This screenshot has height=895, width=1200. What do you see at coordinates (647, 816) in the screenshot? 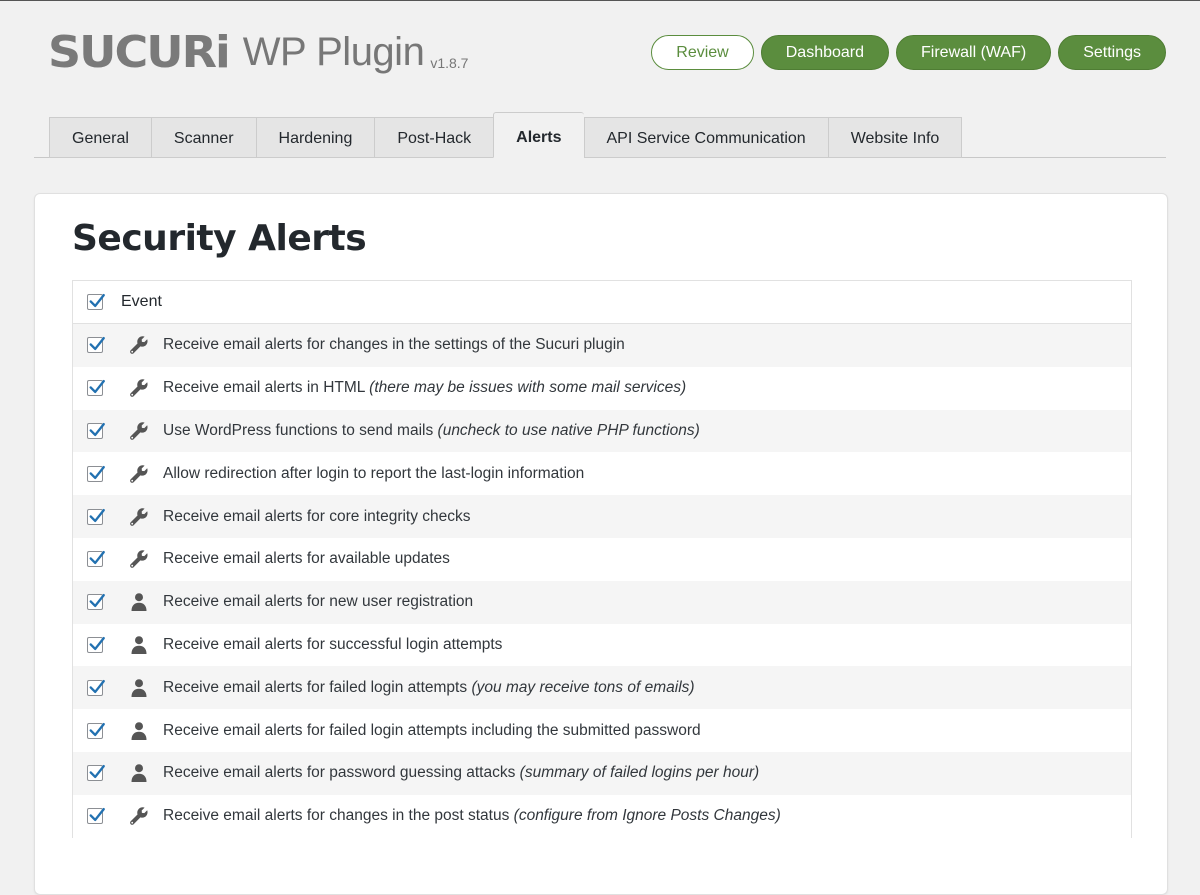
I see `alert-note: (configure from Ignore Posts Changes)` at bounding box center [647, 816].